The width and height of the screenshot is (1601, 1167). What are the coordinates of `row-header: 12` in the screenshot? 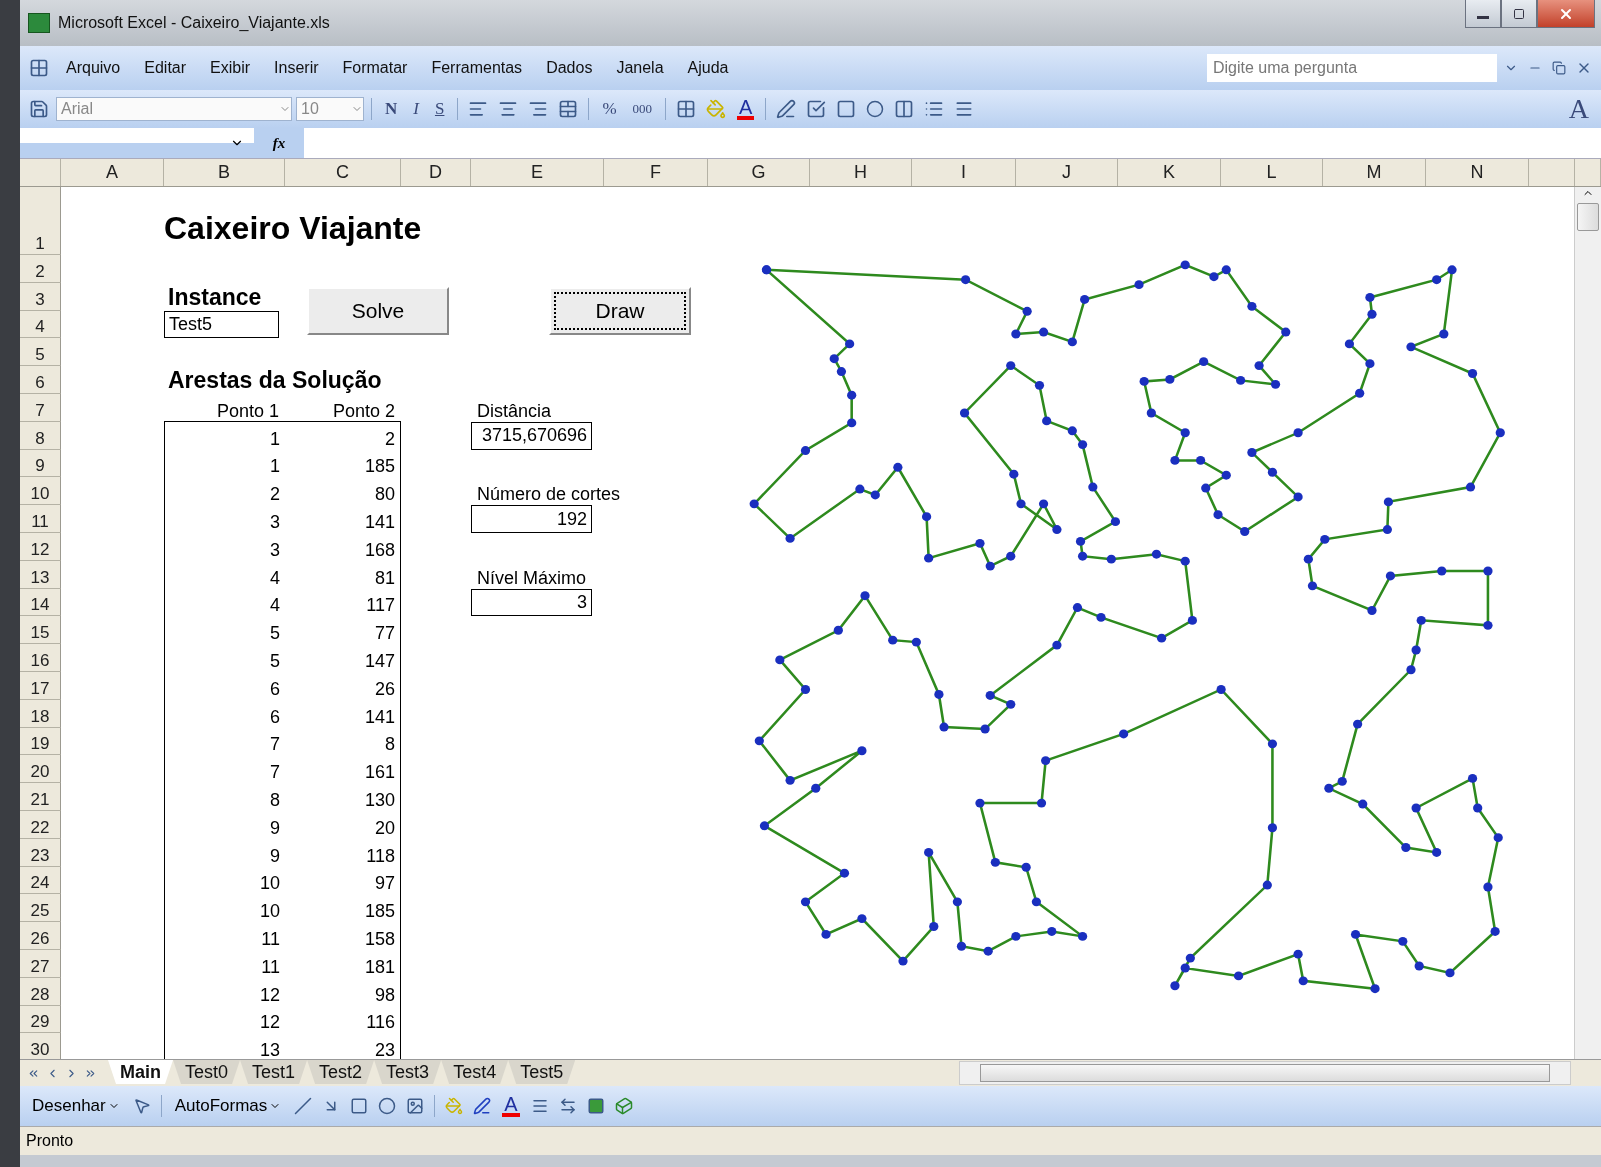 It's located at (40, 546).